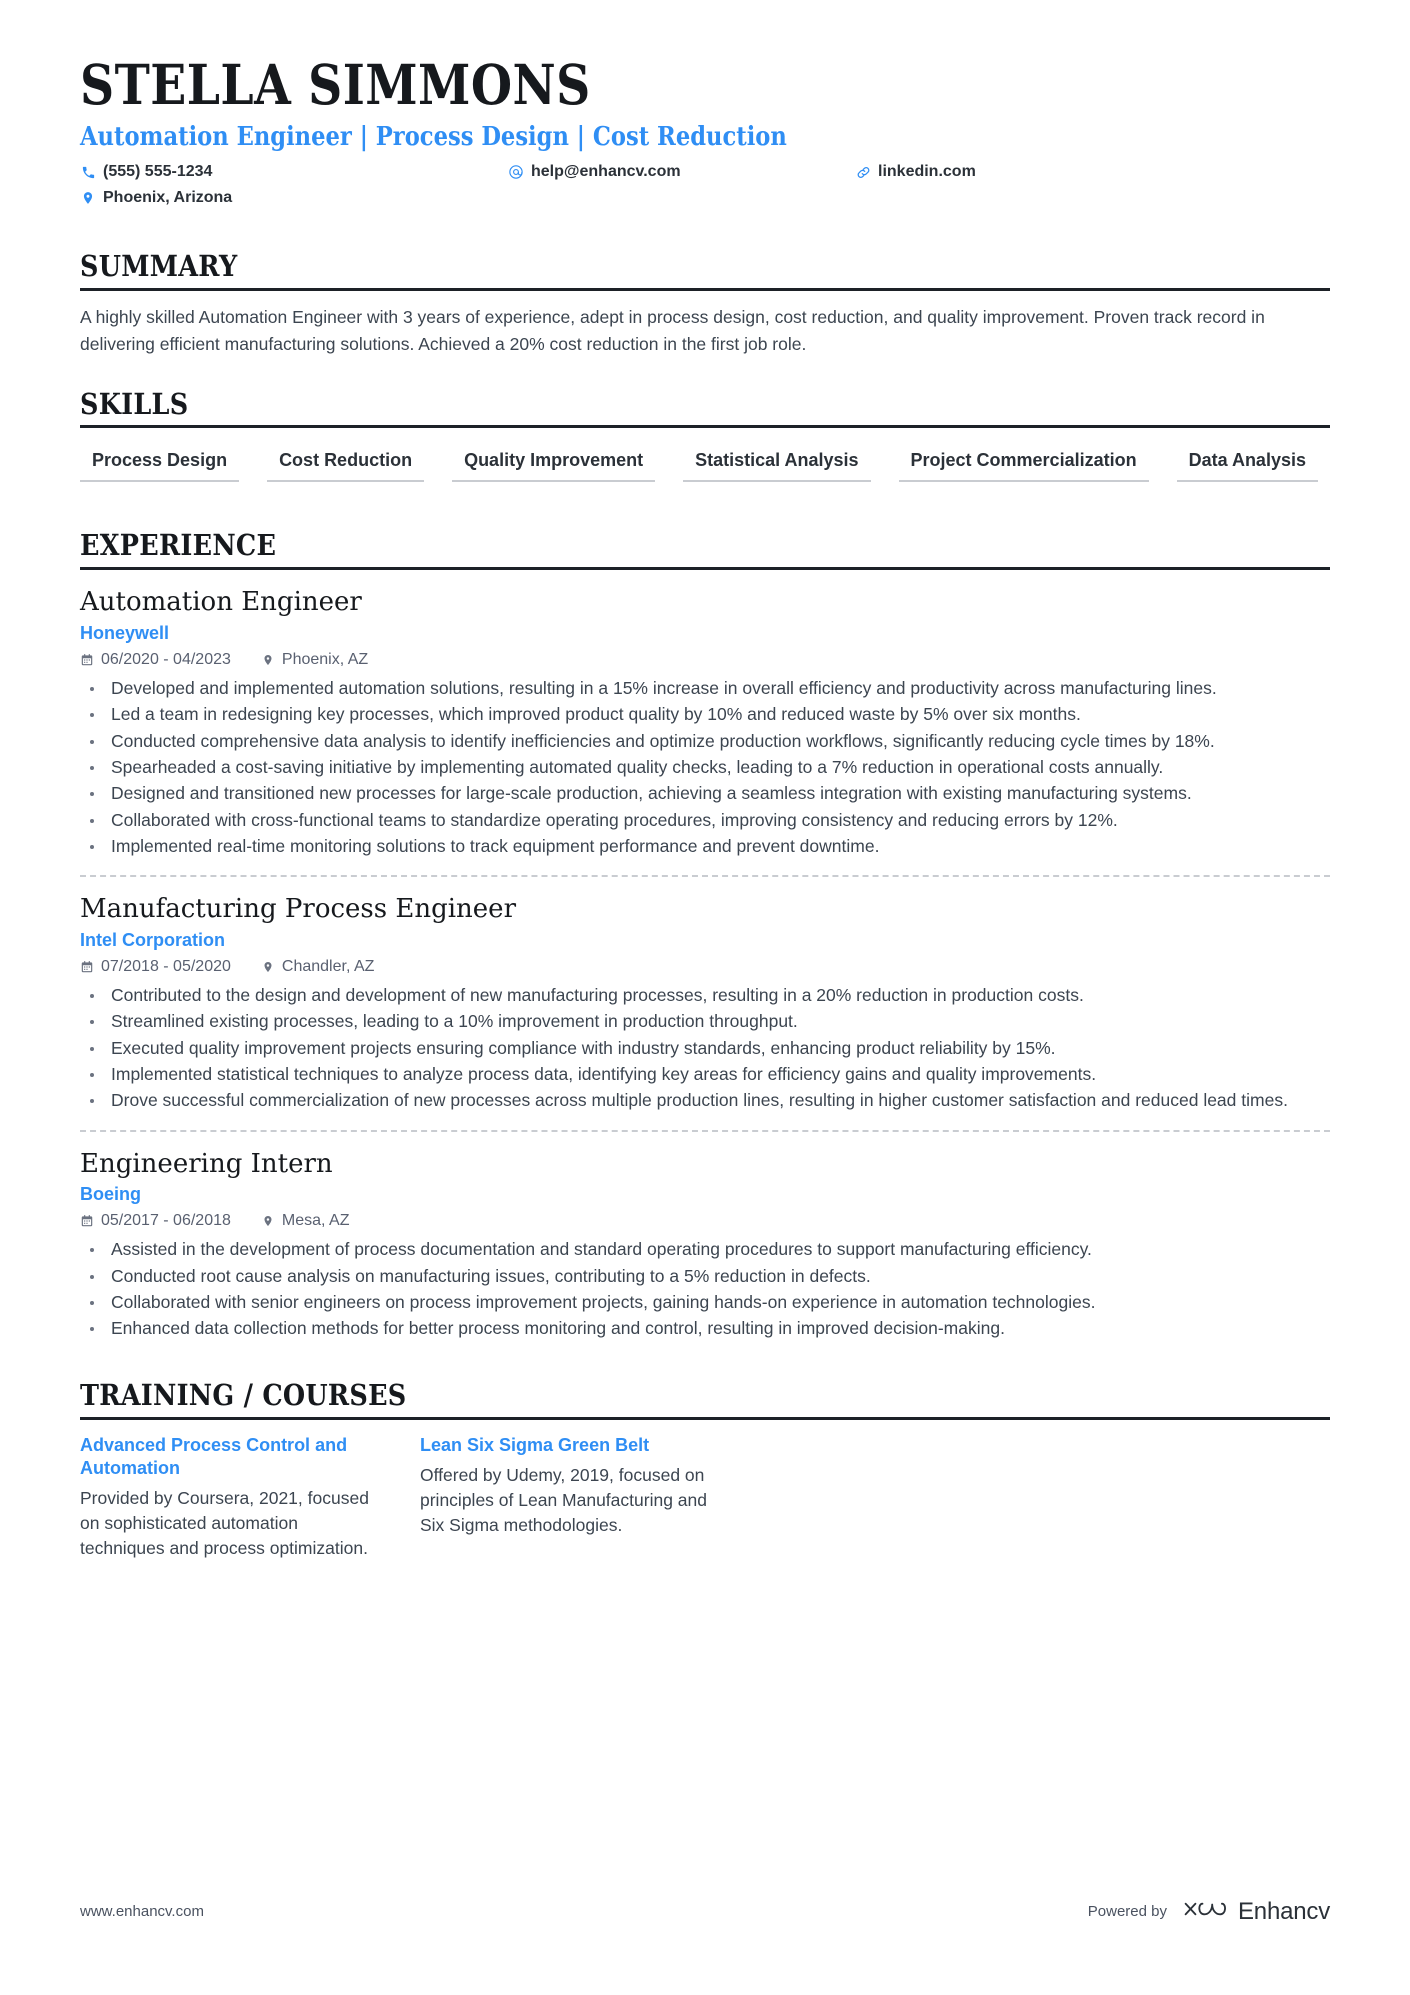 The image size is (1410, 1995). I want to click on job-meta: 06/2020 - 04/2023 Phoenix, AZ, so click(705, 660).